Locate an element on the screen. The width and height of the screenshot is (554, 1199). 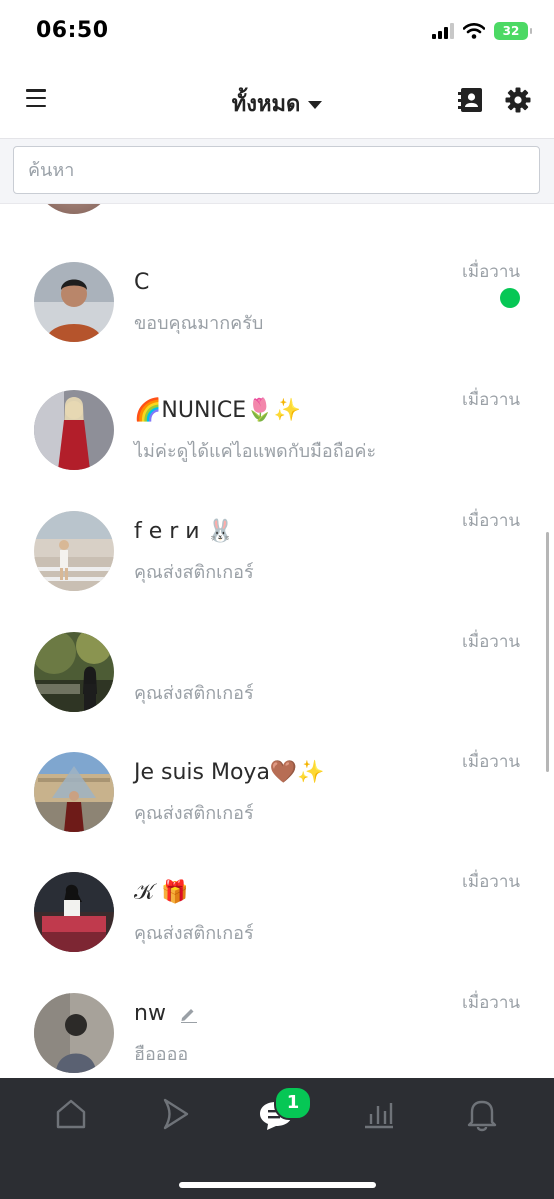
chat-name: 🌈NUNICE🌷✨ is located at coordinates (217, 410).